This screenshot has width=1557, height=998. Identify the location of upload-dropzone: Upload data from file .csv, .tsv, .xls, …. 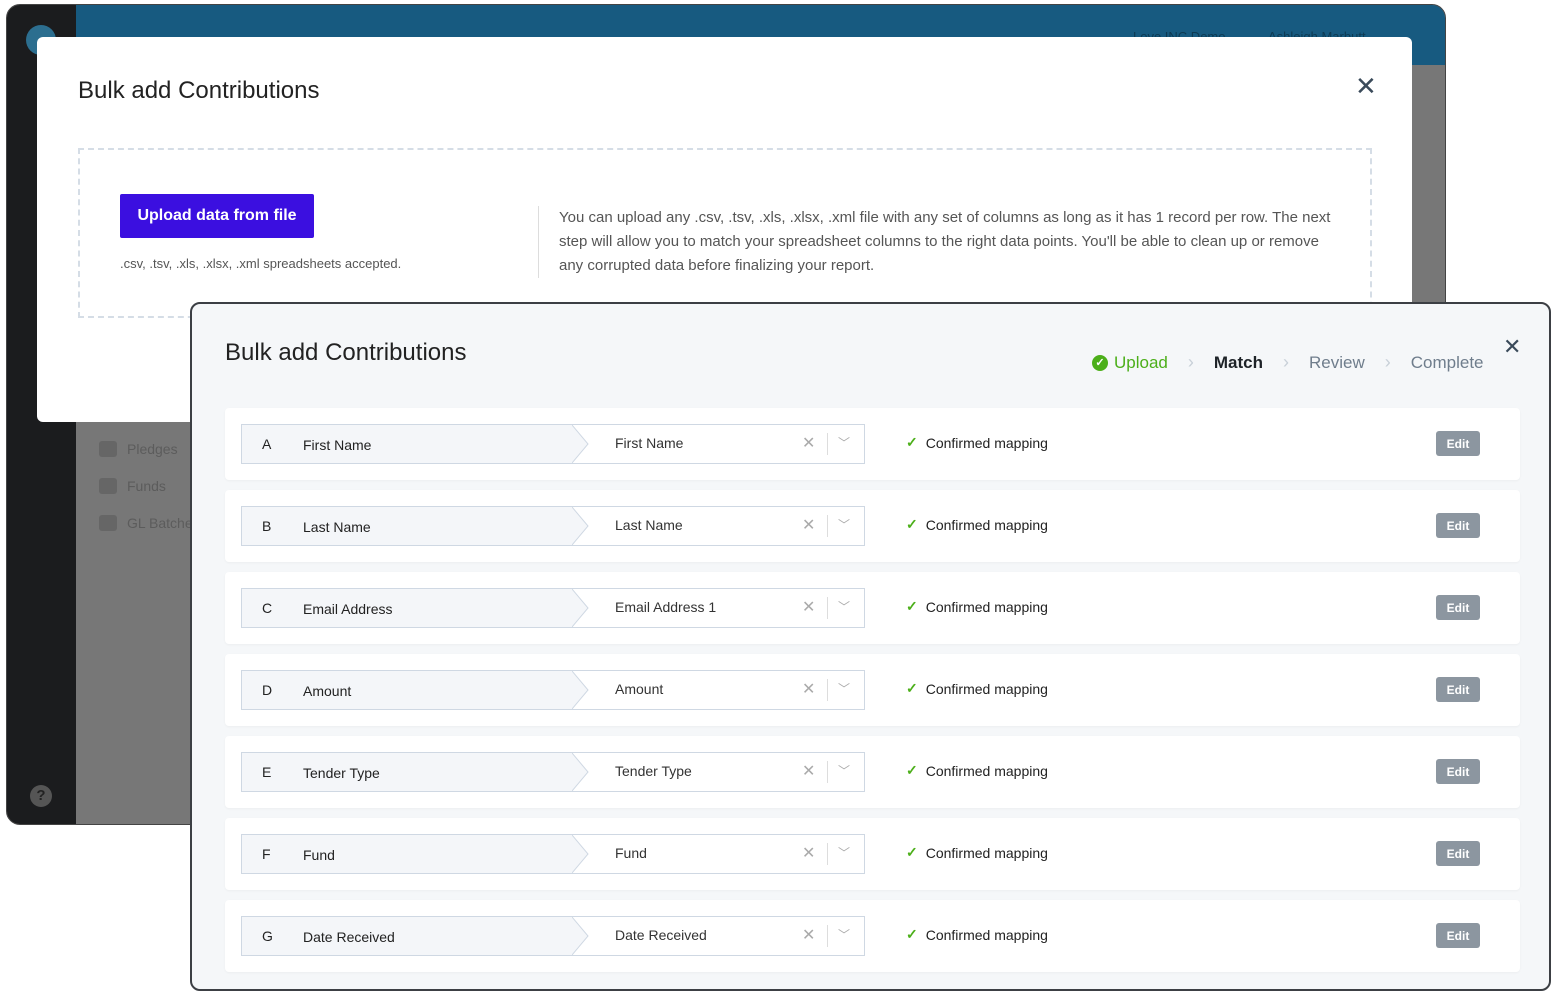
(725, 233).